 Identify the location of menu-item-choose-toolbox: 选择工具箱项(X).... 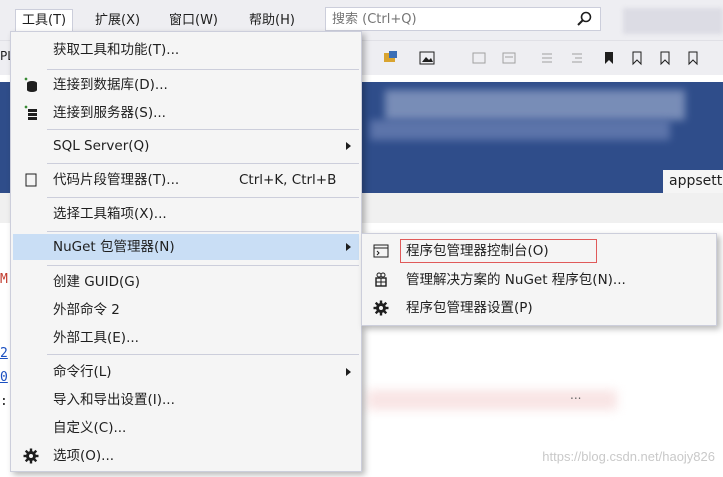
(186, 214).